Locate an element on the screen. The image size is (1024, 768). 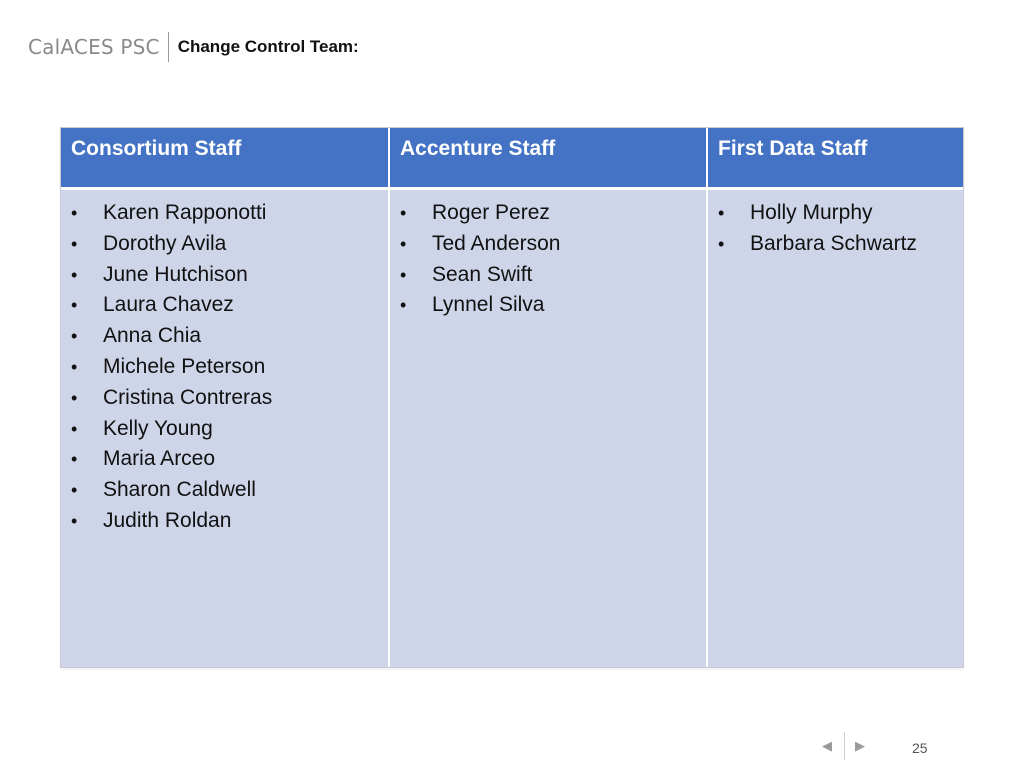
header-divider is located at coordinates (168, 47).